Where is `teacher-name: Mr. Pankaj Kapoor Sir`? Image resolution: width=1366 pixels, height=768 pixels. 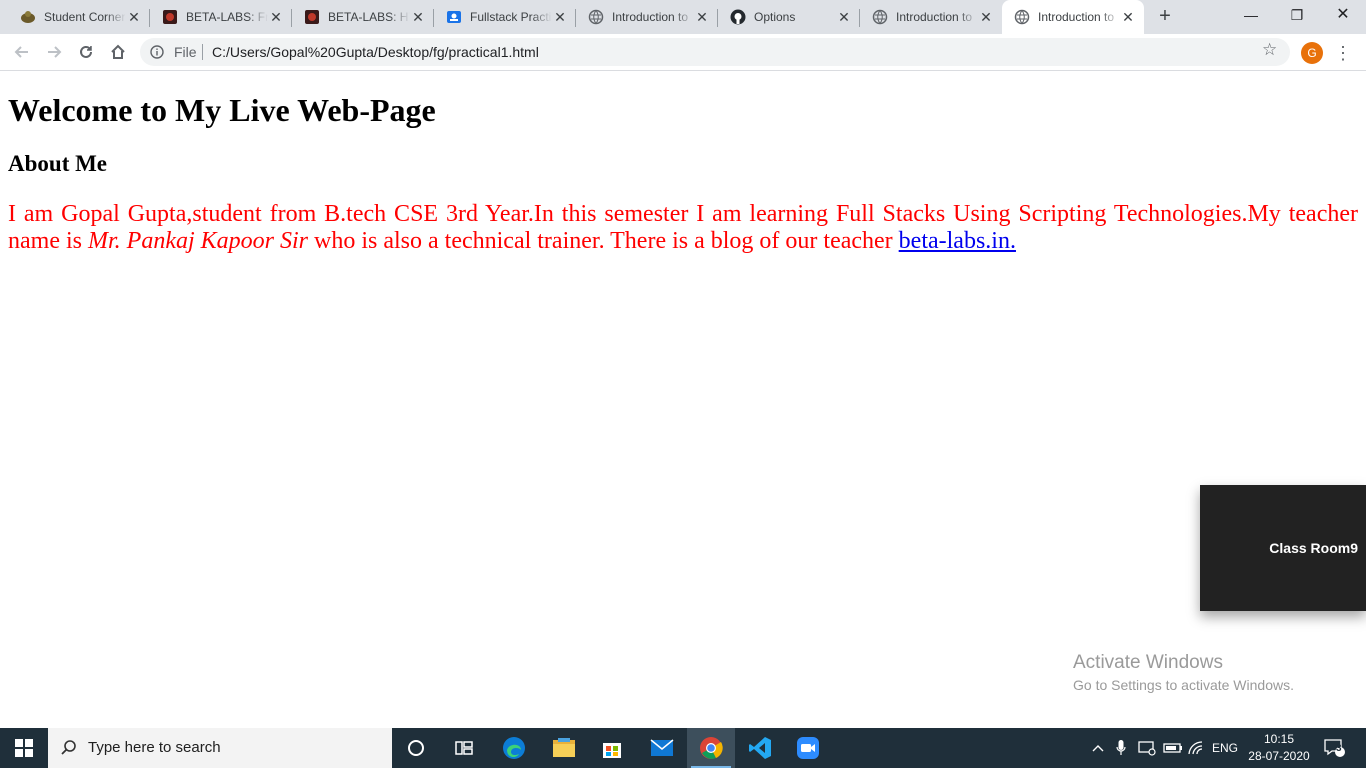 teacher-name: Mr. Pankaj Kapoor Sir is located at coordinates (197, 241).